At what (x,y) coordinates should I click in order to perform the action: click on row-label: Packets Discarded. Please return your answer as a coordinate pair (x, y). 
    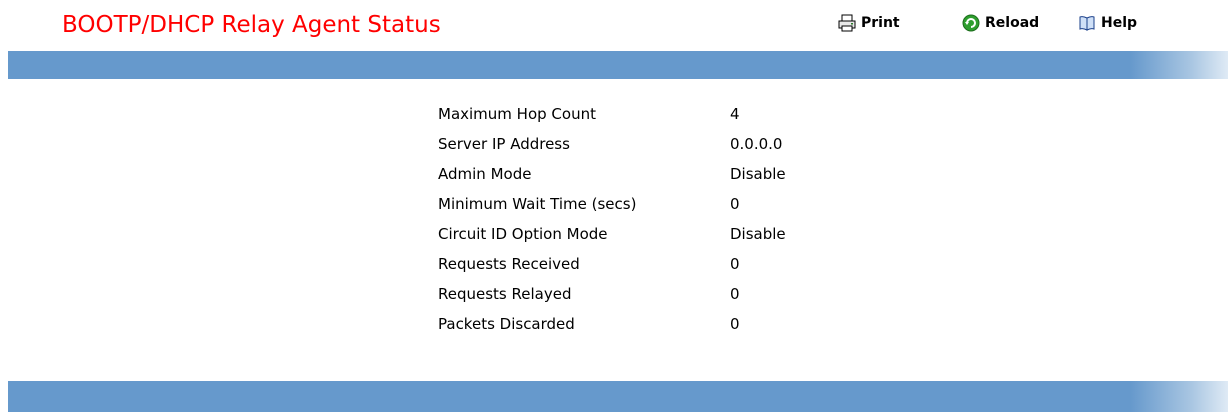
    Looking at the image, I should click on (506, 324).